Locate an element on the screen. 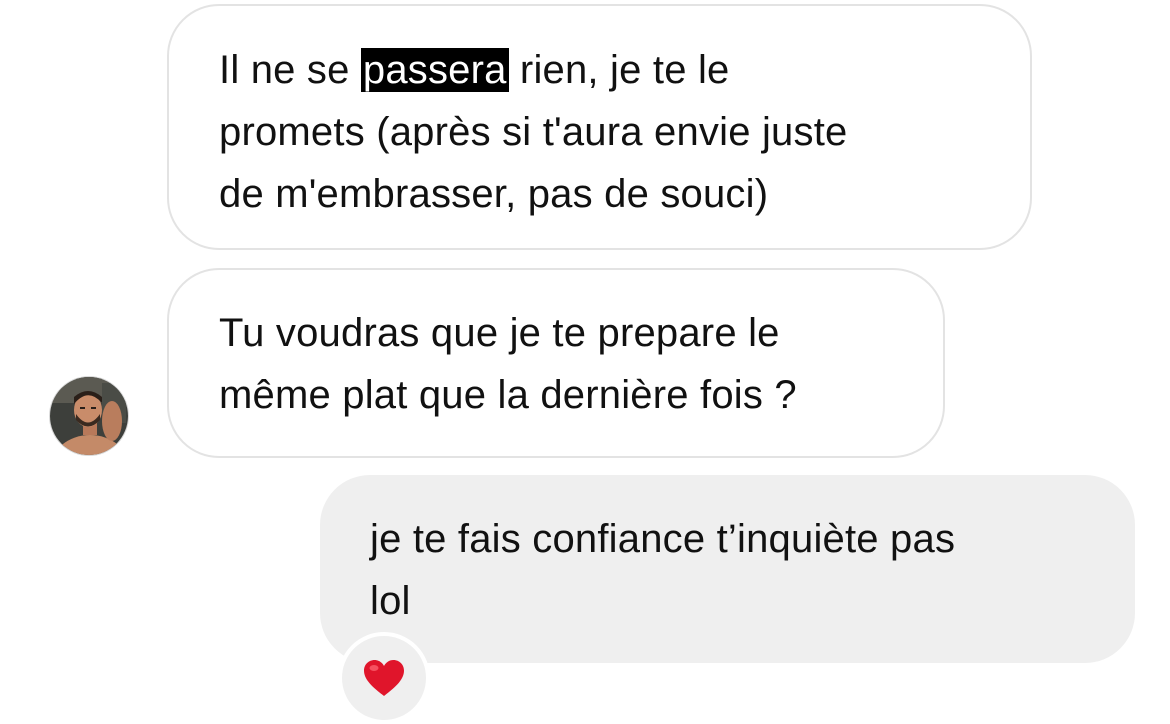 The width and height of the screenshot is (1170, 724). reaction-badge is located at coordinates (384, 678).